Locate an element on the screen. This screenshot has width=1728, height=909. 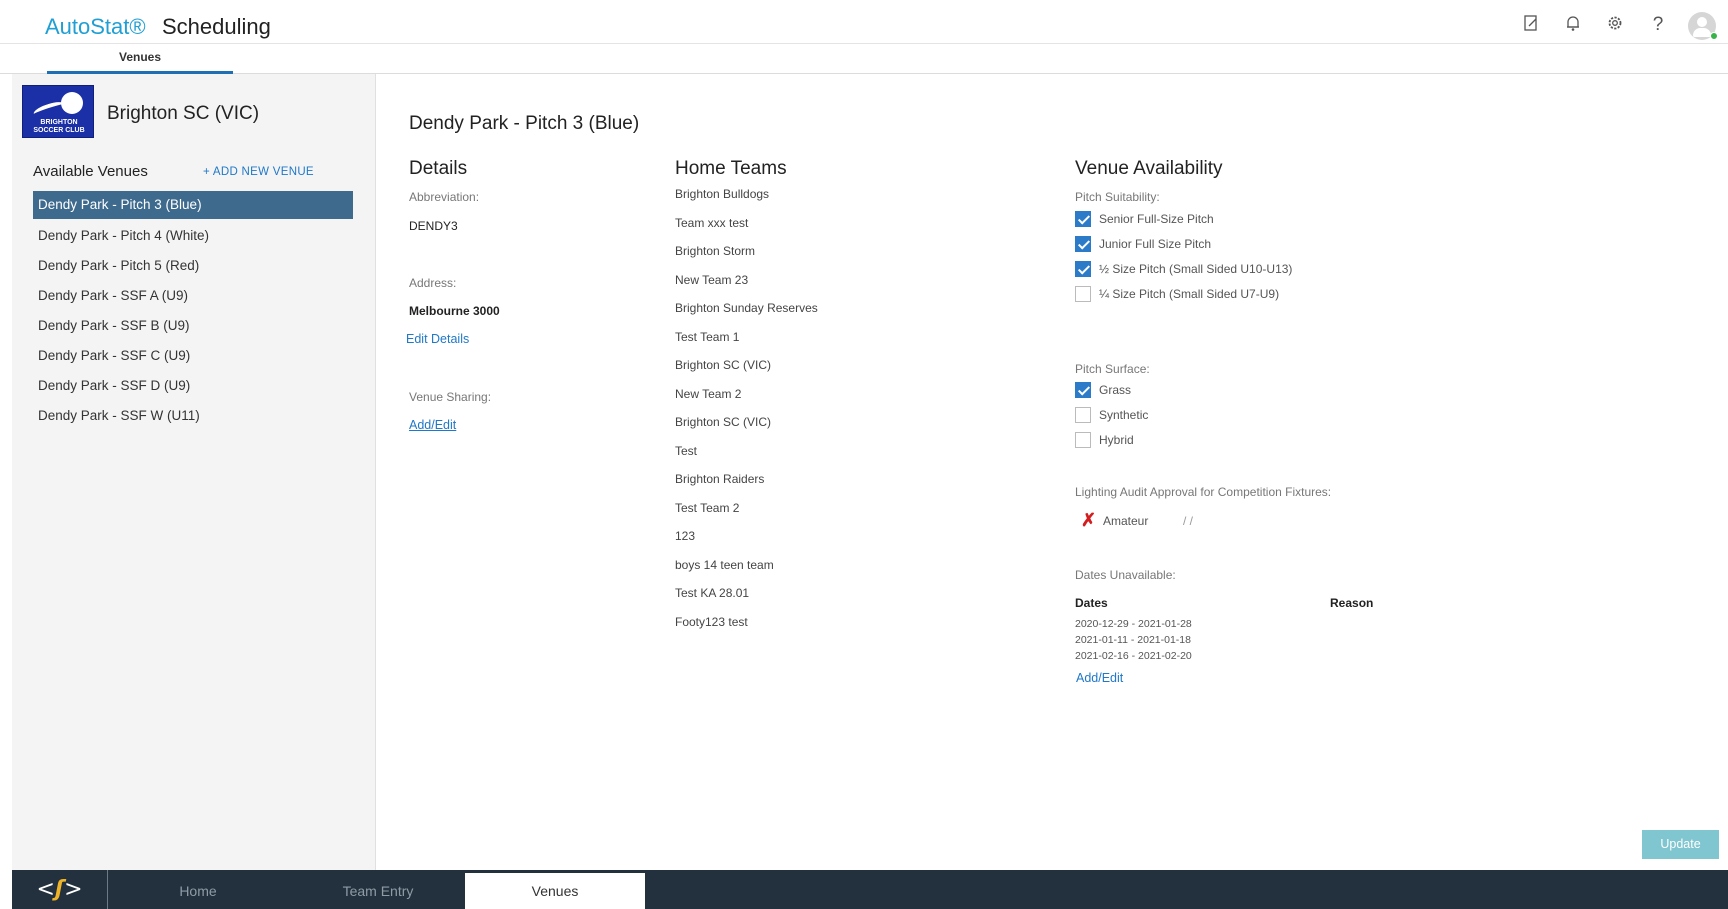
lighting-date: / / is located at coordinates (1188, 521).